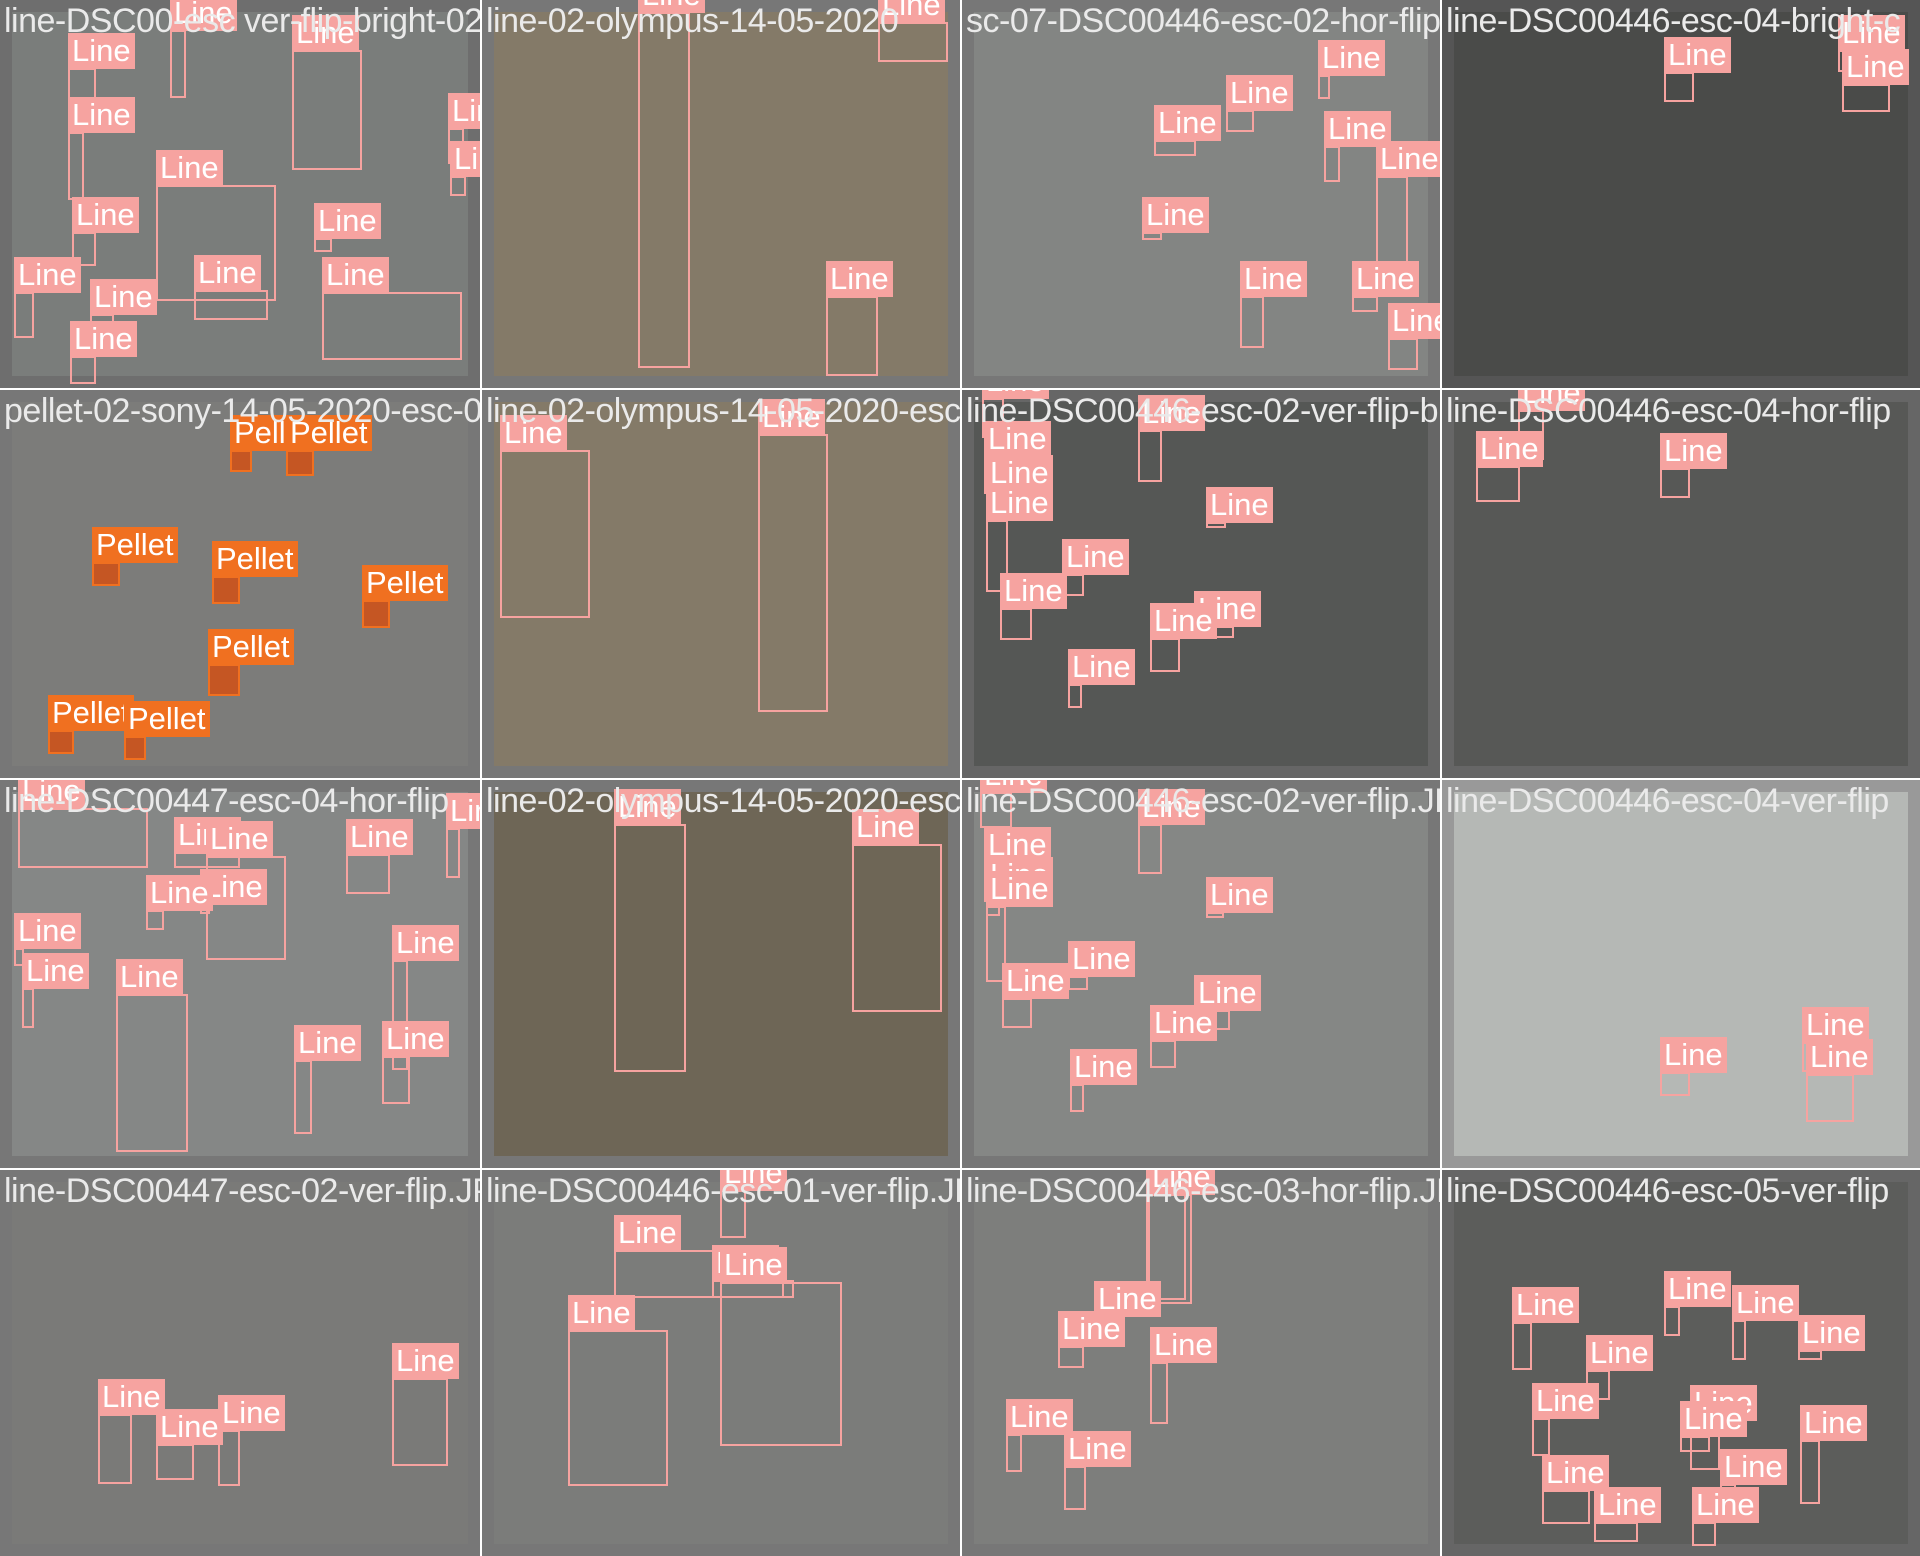  I want to click on image-filename: line-02-olympus-14-05-2020, so click(692, 21).